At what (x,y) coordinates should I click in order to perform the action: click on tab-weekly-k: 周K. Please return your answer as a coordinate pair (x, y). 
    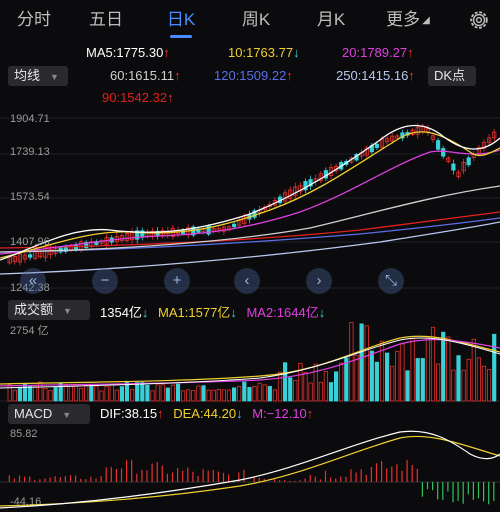
    Looking at the image, I should click on (256, 20).